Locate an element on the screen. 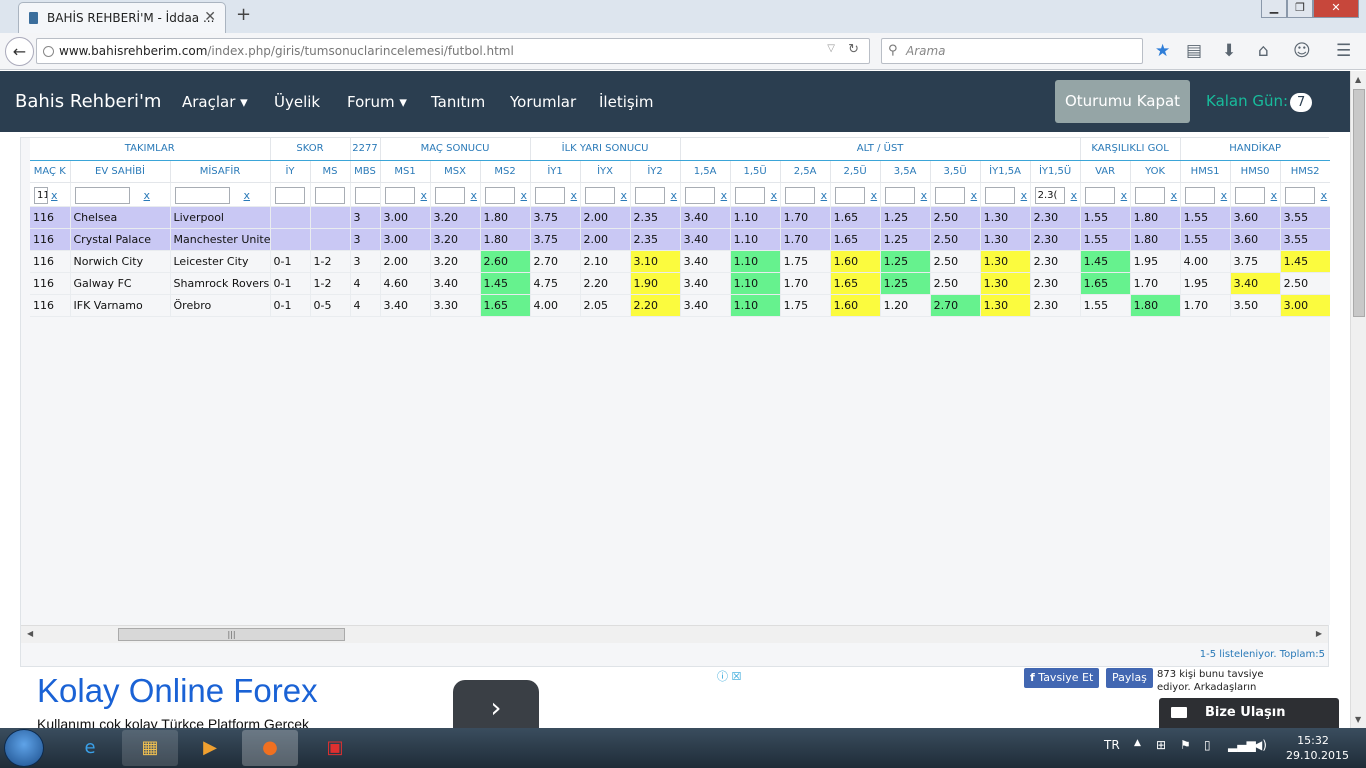 This screenshot has width=1366, height=768. column-header: 3,5A is located at coordinates (905, 171).